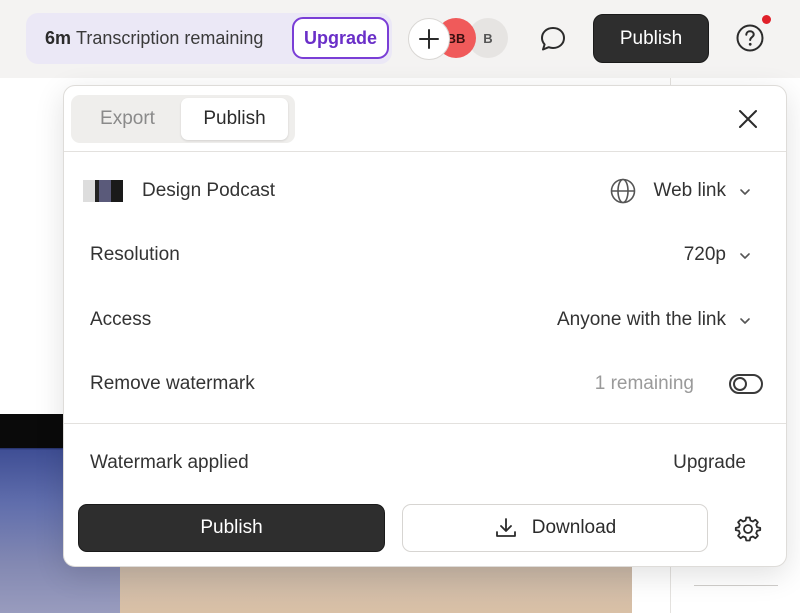  Describe the element at coordinates (121, 319) in the screenshot. I see `access-label: Access` at that location.